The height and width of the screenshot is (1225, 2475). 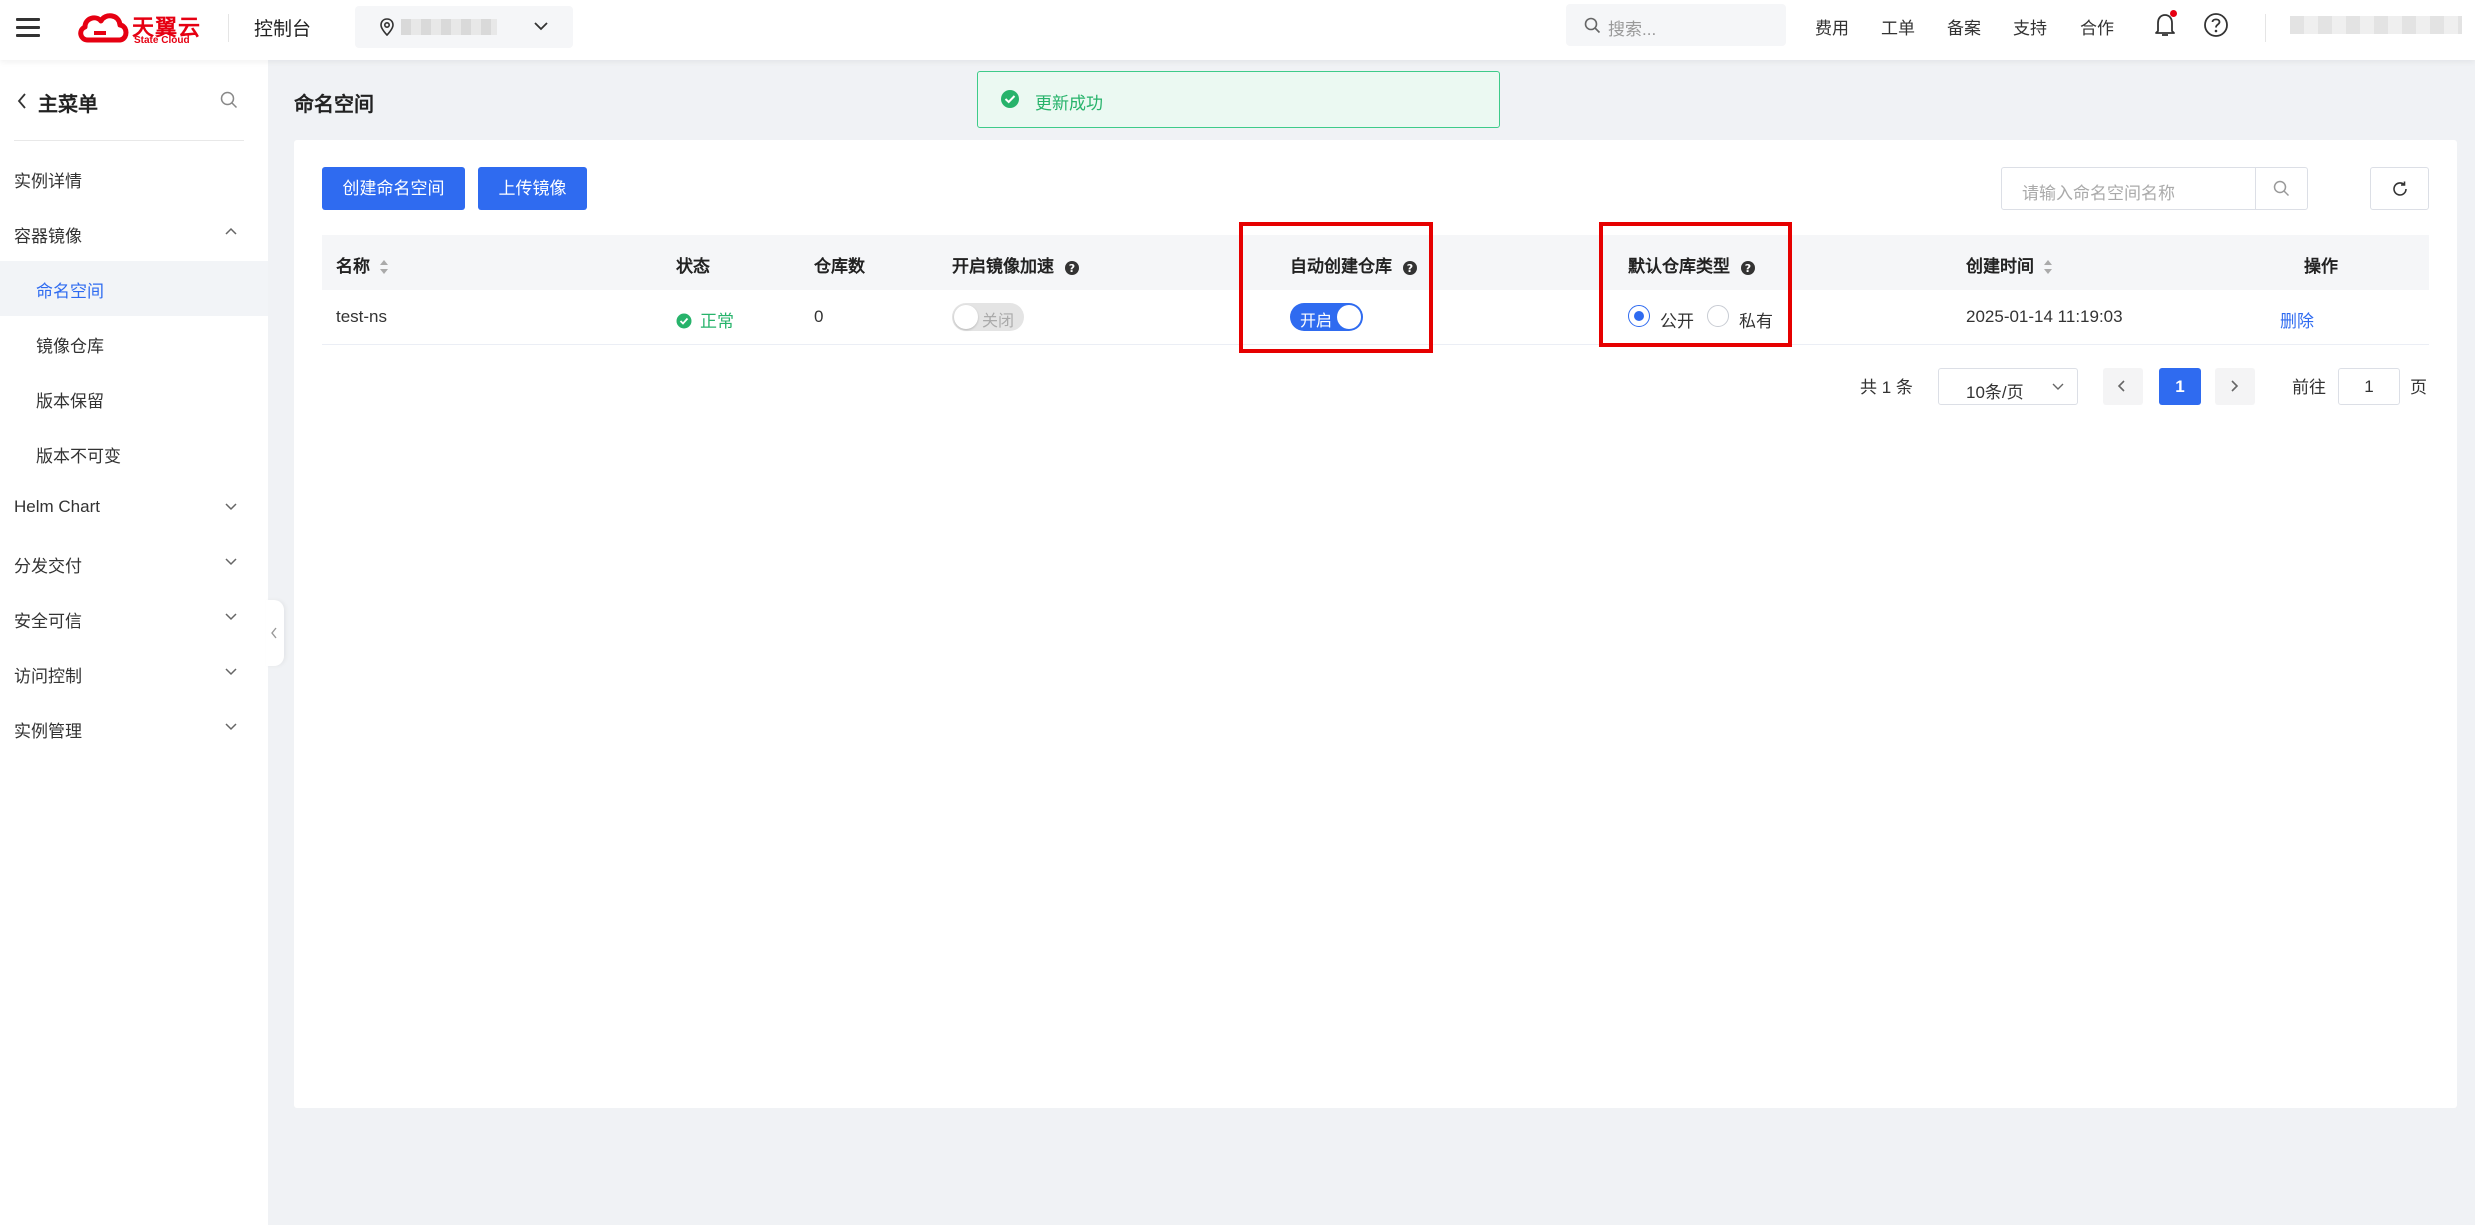 I want to click on create-namespace-button: 创建命名空间, so click(x=393, y=188).